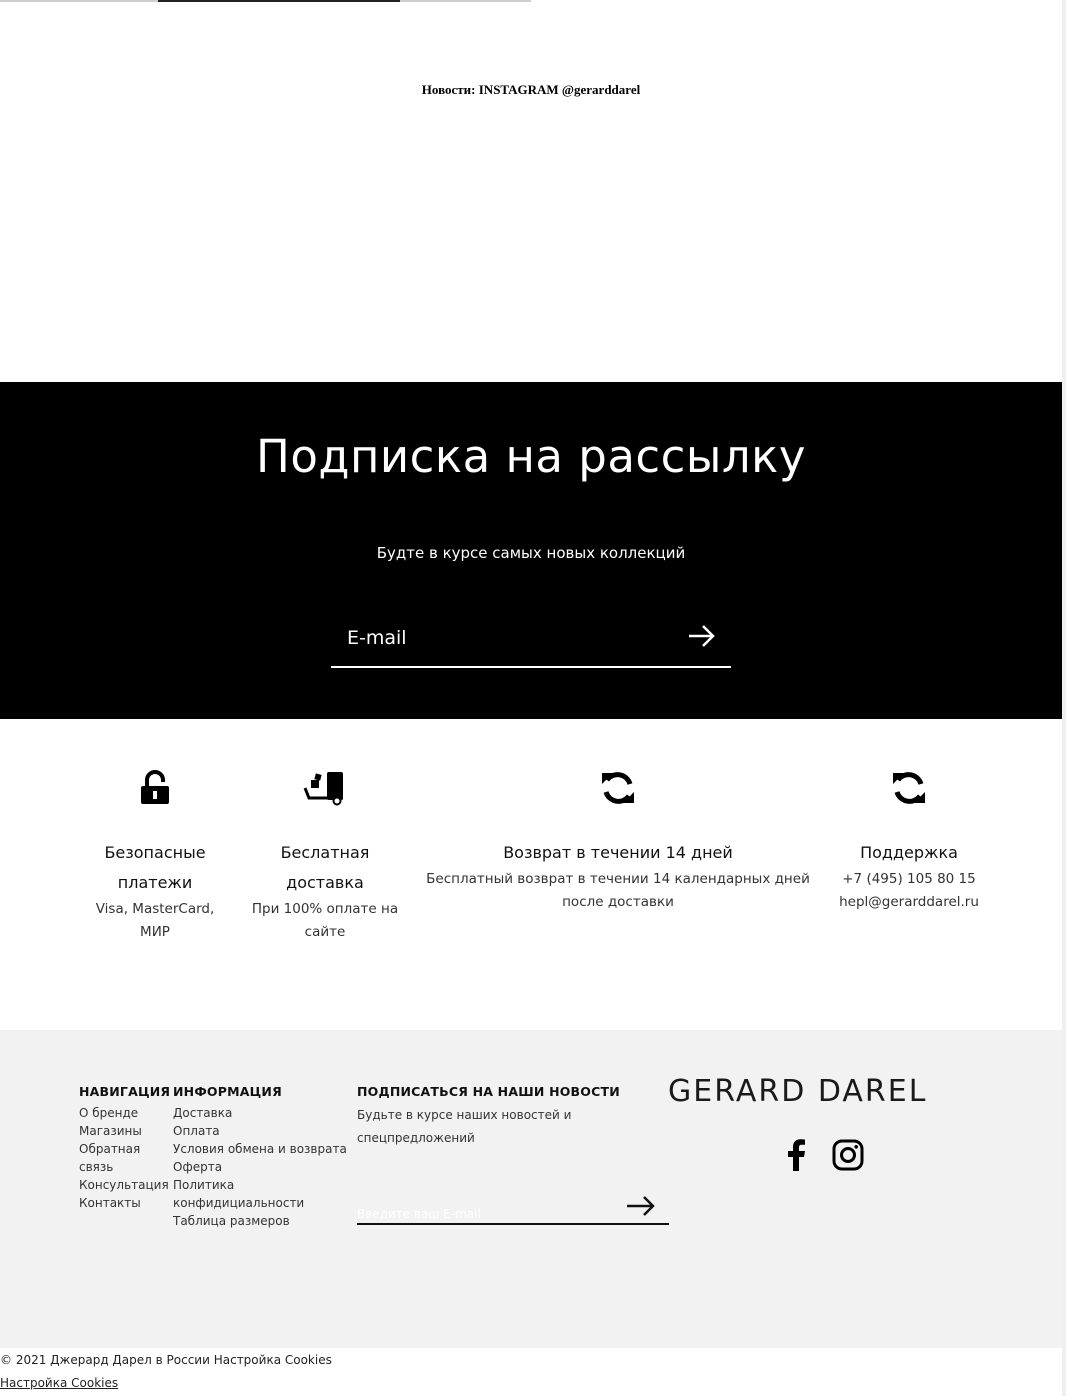  Describe the element at coordinates (155, 932) in the screenshot. I see `feature-desc: МИР` at that location.